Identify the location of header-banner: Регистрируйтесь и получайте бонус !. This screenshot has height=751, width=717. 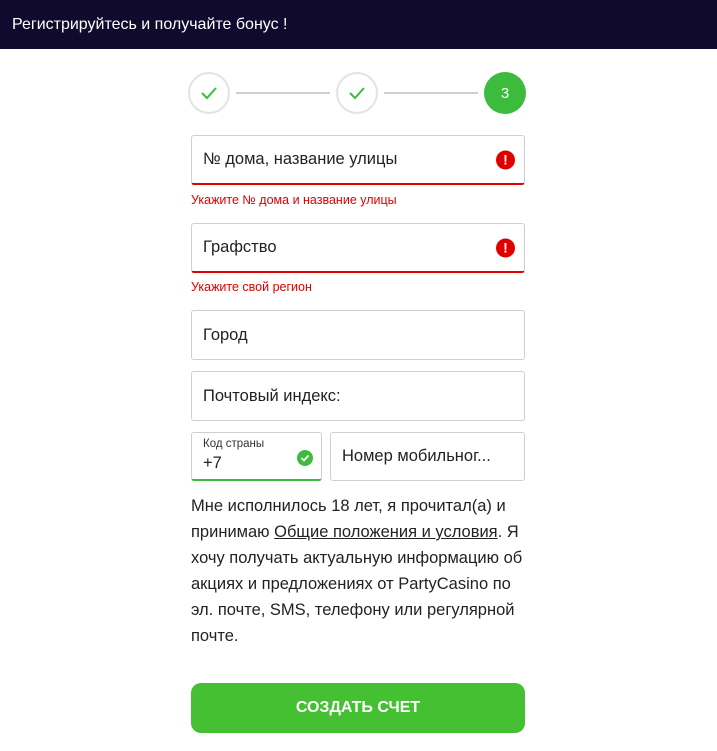
(358, 24).